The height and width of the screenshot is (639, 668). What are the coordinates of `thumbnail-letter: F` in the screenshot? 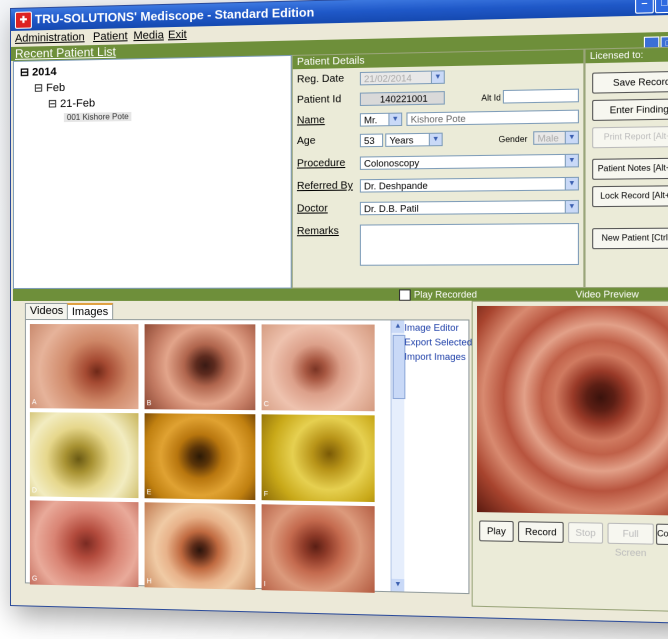 It's located at (266, 495).